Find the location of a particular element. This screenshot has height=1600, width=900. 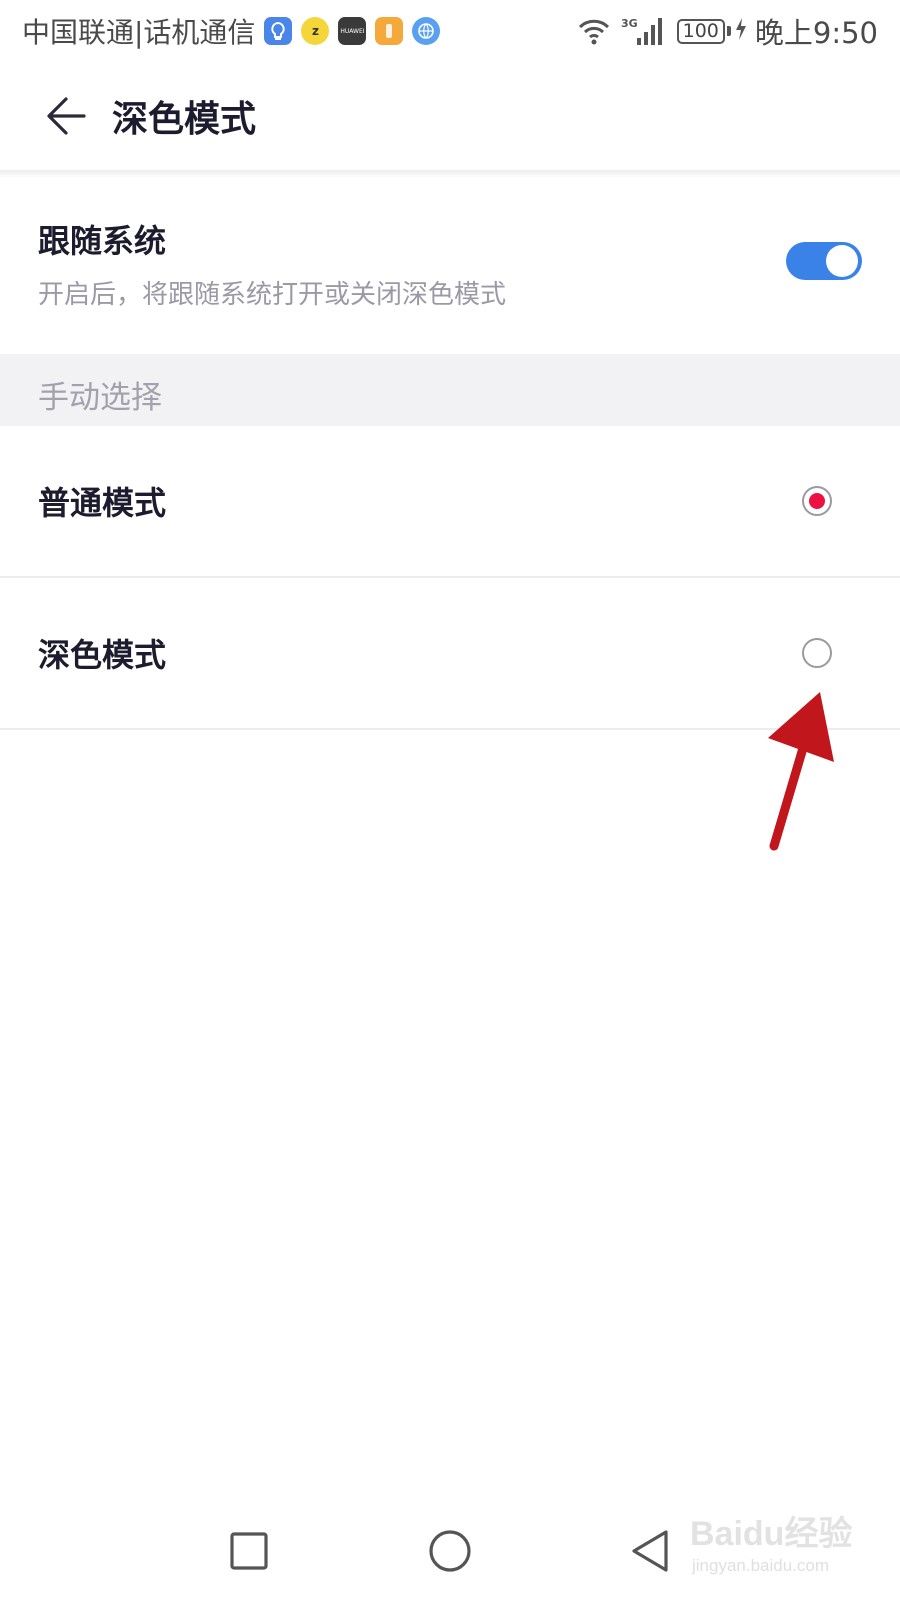

status-time: 晚上9:50 is located at coordinates (816, 33).